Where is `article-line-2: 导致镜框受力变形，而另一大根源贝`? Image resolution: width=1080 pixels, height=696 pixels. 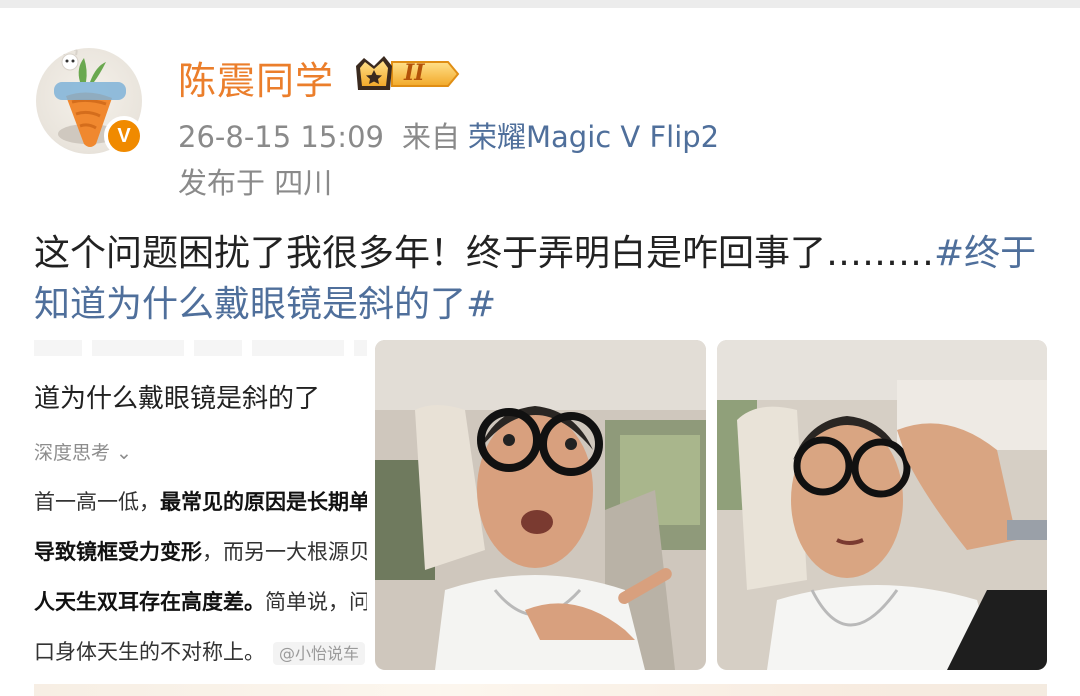
article-line-2: 导致镜框受力变形，而另一大根源贝 is located at coordinates (200, 551).